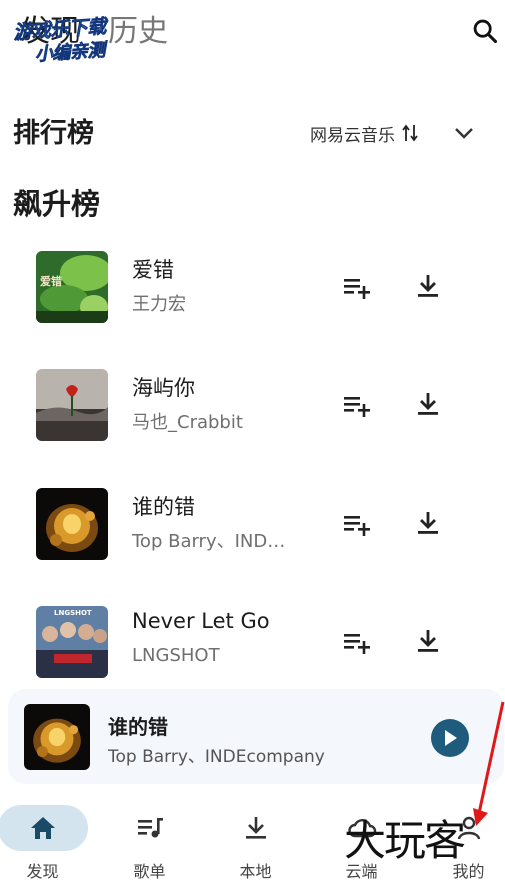  Describe the element at coordinates (149, 871) in the screenshot. I see `nav-label: 歌单` at that location.